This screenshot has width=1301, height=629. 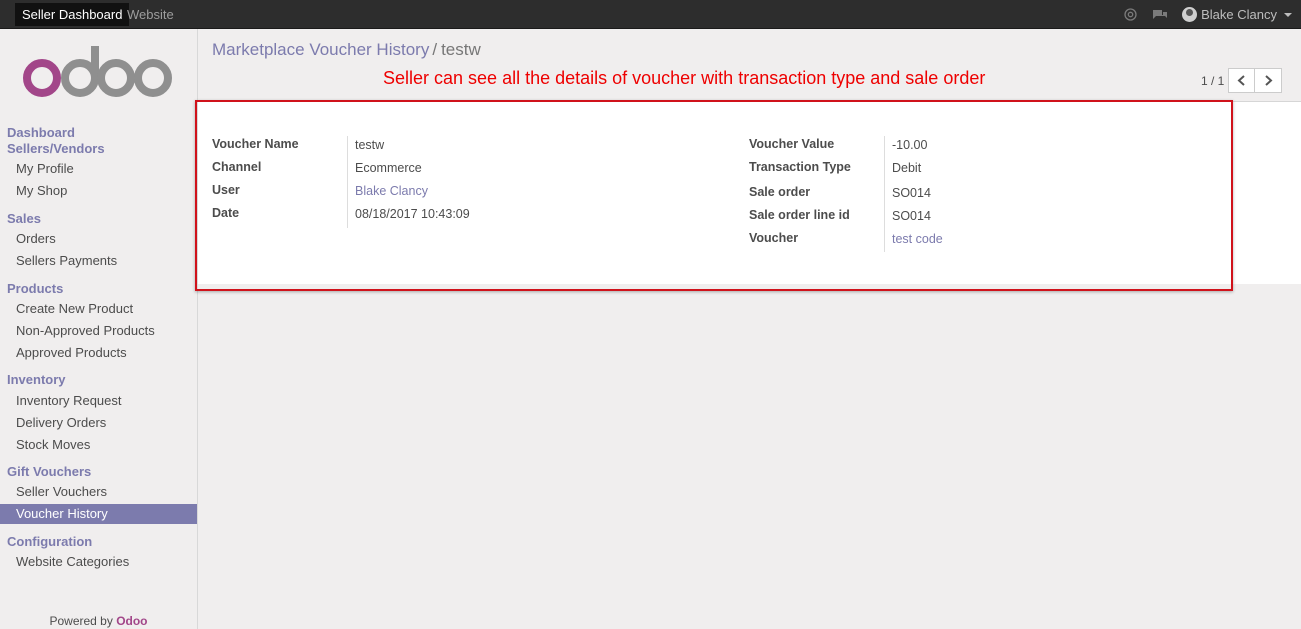 What do you see at coordinates (49, 471) in the screenshot?
I see `section-gift-vouchers: Gift Vouchers` at bounding box center [49, 471].